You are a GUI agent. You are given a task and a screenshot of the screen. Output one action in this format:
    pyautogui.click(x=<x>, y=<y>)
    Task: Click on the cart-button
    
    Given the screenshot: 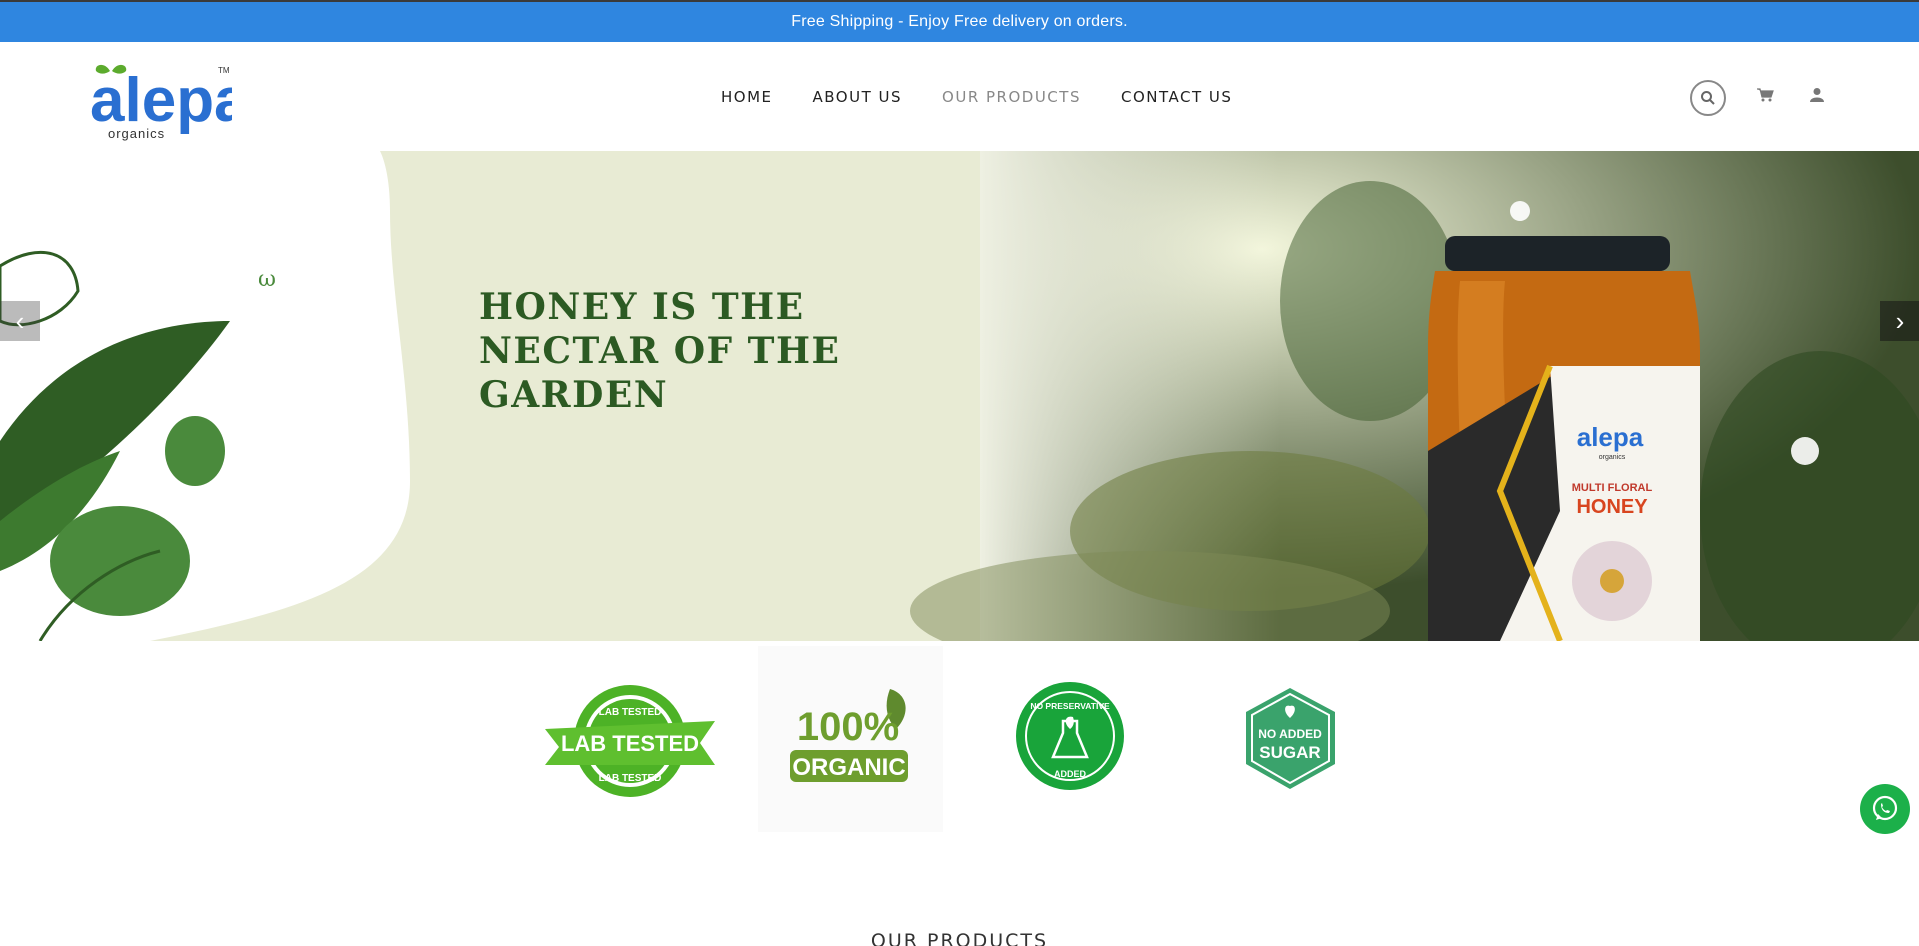 What is the action you would take?
    pyautogui.click(x=1765, y=95)
    